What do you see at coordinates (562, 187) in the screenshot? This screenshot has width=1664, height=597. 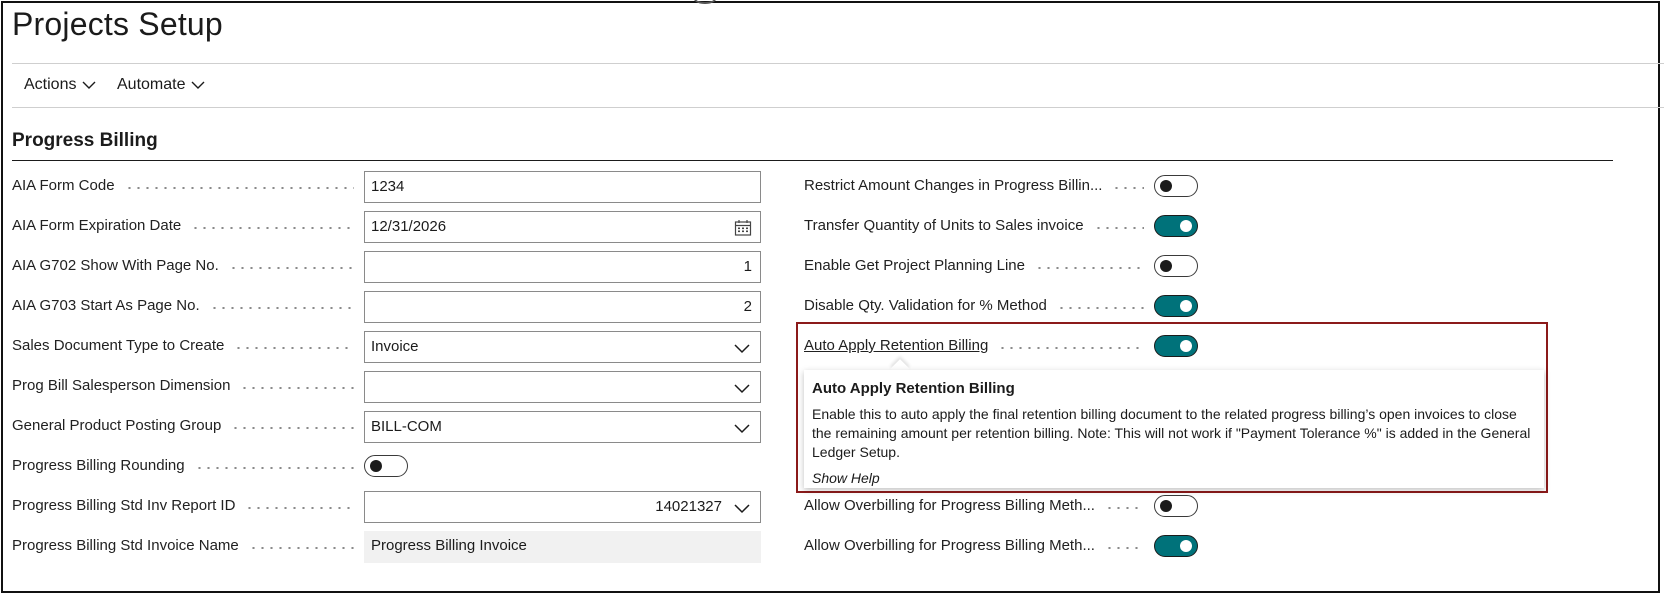 I see `aia-form-code-input: 1234` at bounding box center [562, 187].